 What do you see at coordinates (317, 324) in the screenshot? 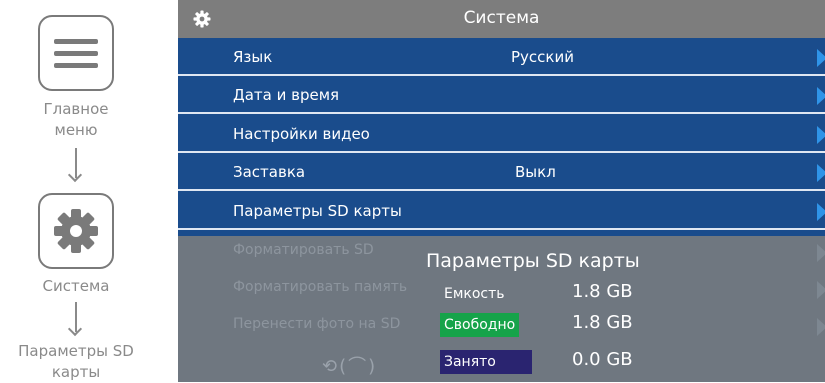
I see `menu-item-label: Перенести фото на SD` at bounding box center [317, 324].